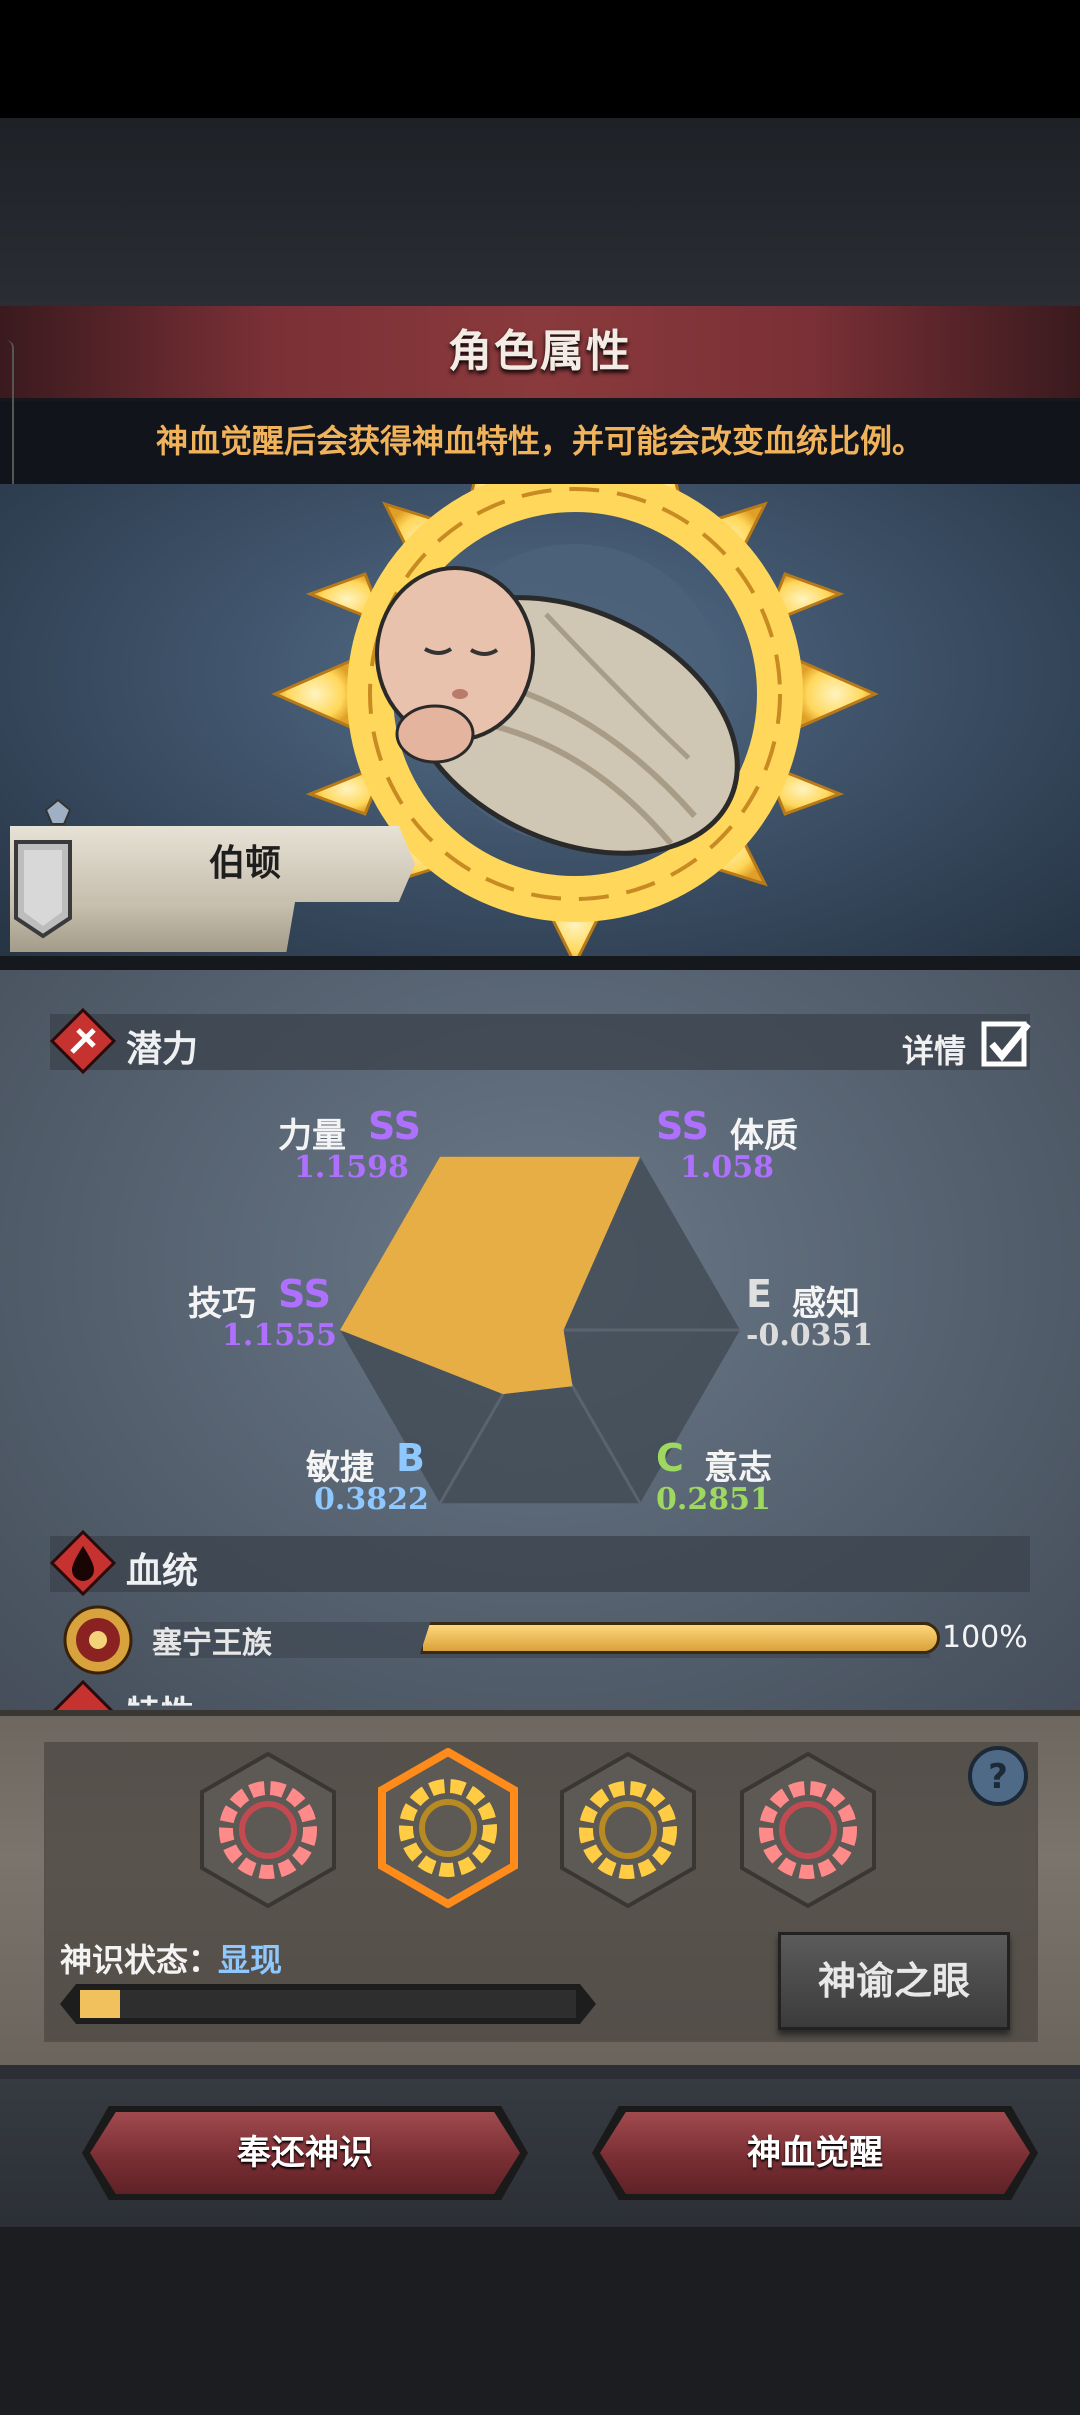 The height and width of the screenshot is (2415, 1080). Describe the element at coordinates (244, 863) in the screenshot. I see `character-name: 伯顿` at that location.